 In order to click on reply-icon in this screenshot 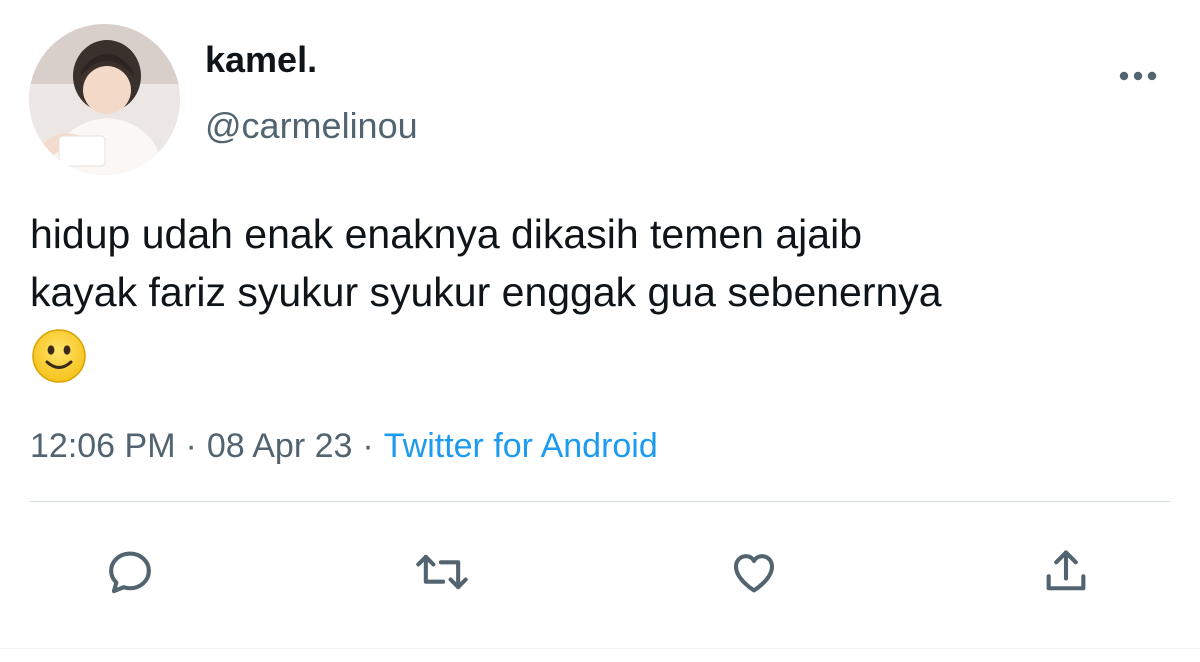, I will do `click(130, 572)`.